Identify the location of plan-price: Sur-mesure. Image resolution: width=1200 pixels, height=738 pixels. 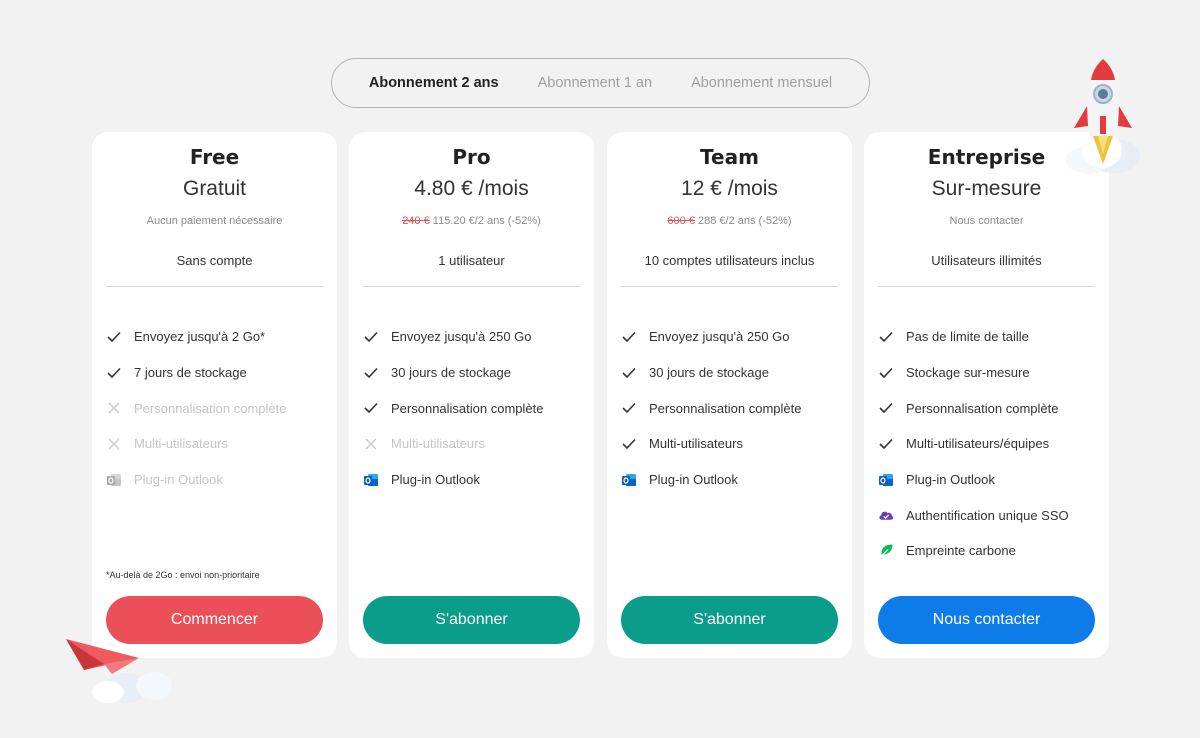
(986, 188).